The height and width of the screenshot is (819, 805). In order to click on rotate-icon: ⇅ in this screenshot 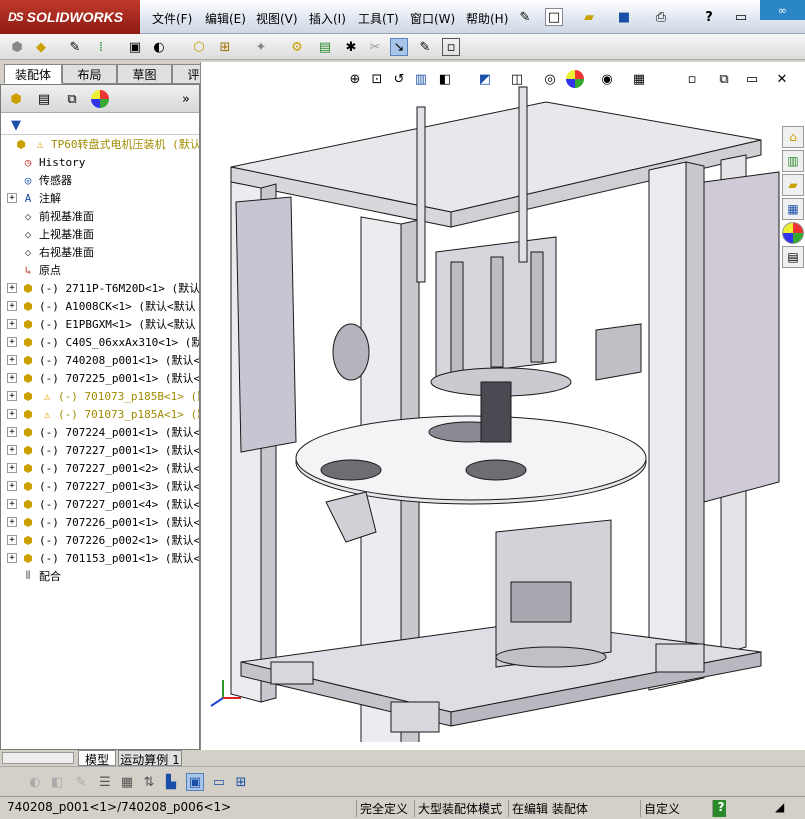, I will do `click(149, 782)`.